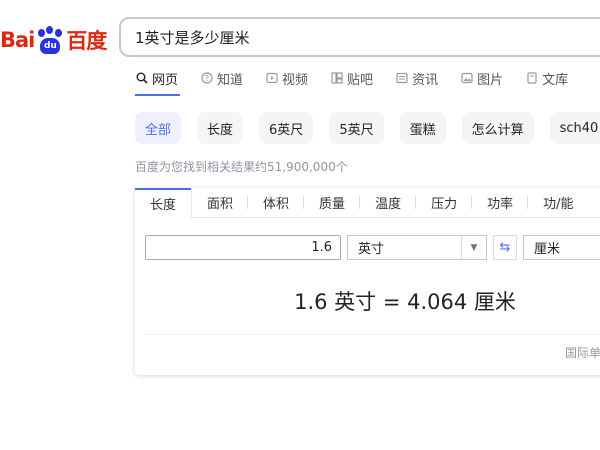 This screenshot has width=600, height=450. Describe the element at coordinates (555, 80) in the screenshot. I see `tab-label: 文库` at that location.